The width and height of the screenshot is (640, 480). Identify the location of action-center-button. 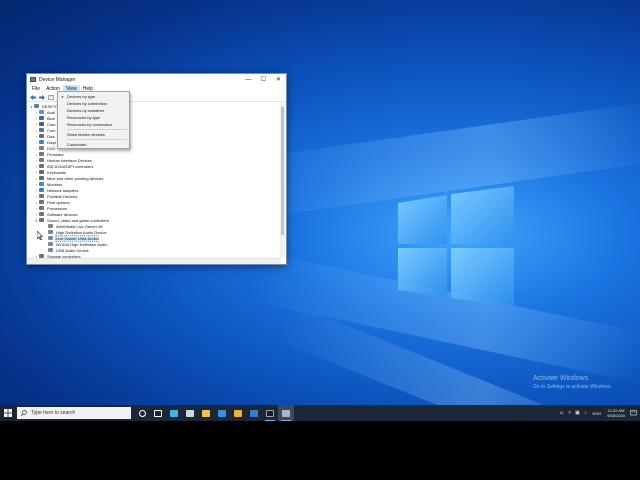
(633, 413).